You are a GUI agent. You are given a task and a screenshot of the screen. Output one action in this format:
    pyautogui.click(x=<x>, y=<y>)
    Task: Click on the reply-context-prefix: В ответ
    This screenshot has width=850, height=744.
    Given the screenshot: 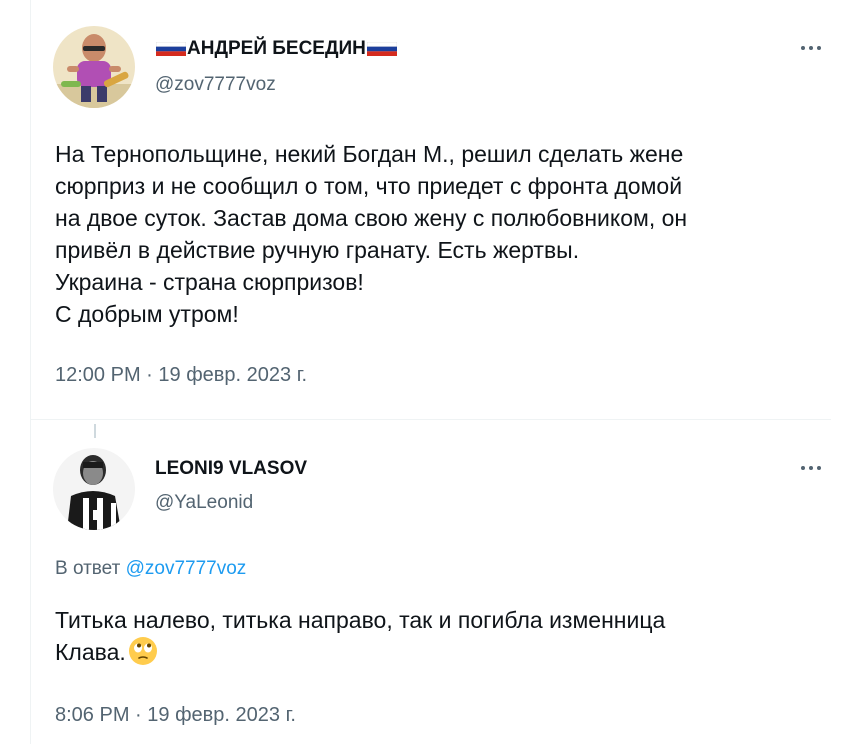 What is the action you would take?
    pyautogui.click(x=88, y=568)
    